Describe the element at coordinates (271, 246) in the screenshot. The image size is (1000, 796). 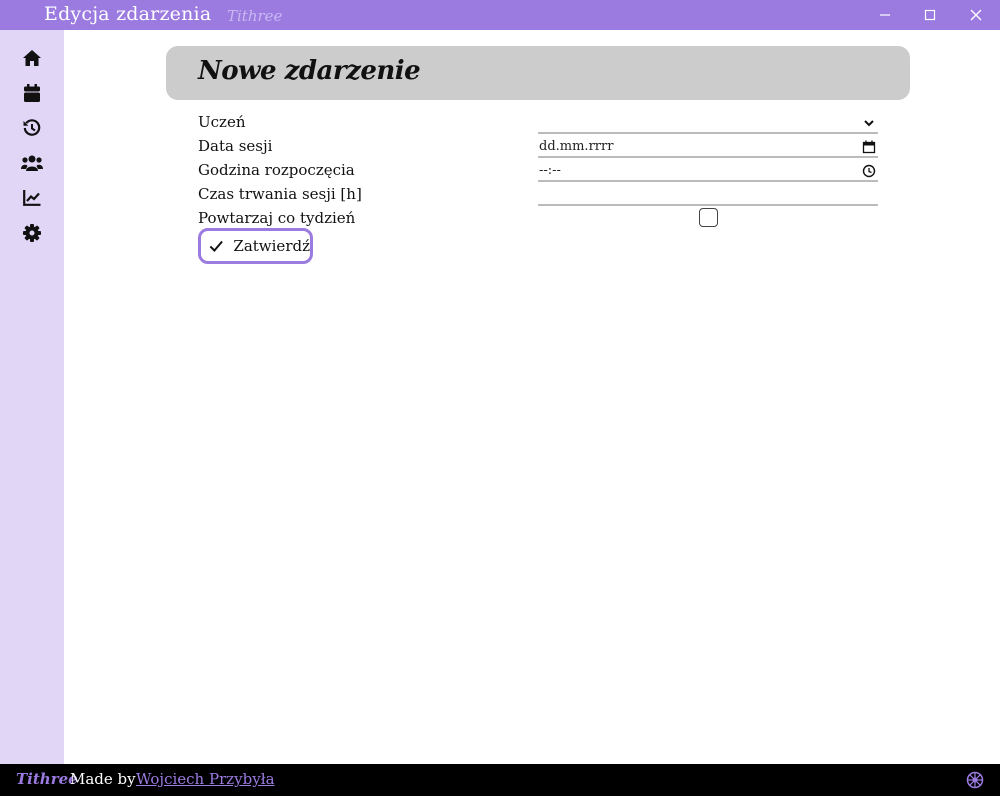
I see `submit-label: Zatwierdź` at that location.